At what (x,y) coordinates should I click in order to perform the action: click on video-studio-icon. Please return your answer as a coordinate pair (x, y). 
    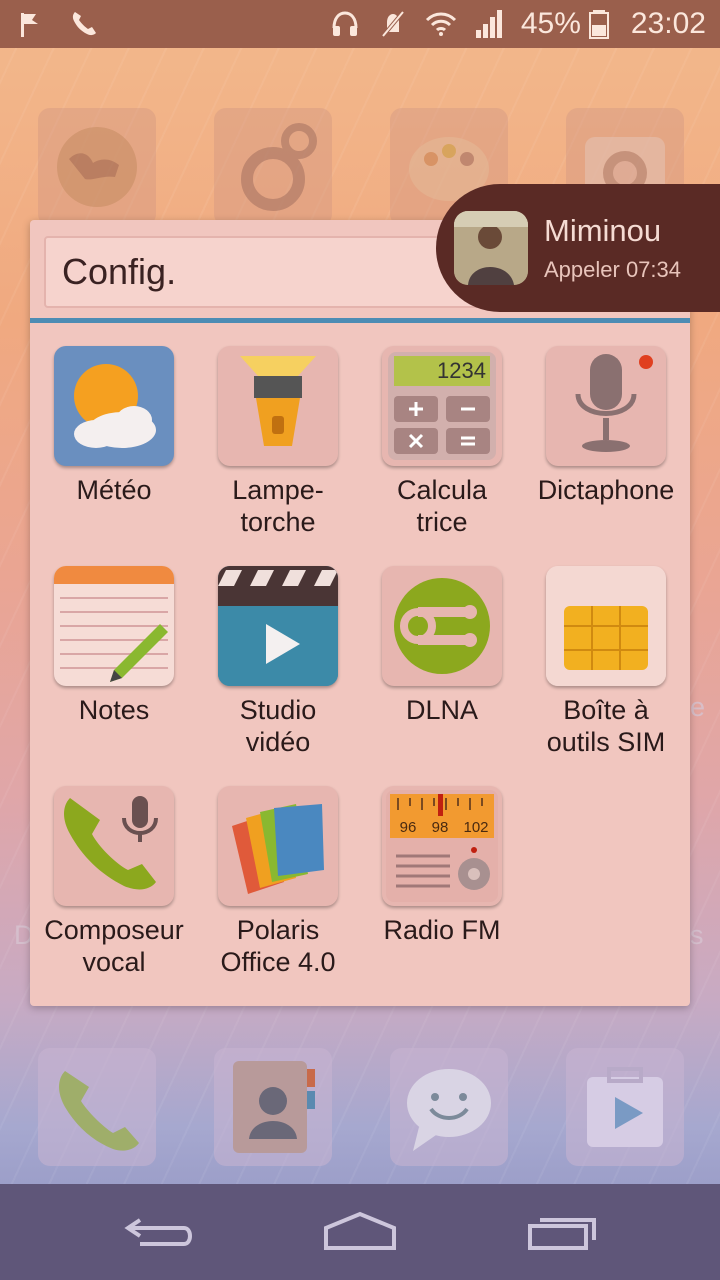
    Looking at the image, I should click on (278, 626).